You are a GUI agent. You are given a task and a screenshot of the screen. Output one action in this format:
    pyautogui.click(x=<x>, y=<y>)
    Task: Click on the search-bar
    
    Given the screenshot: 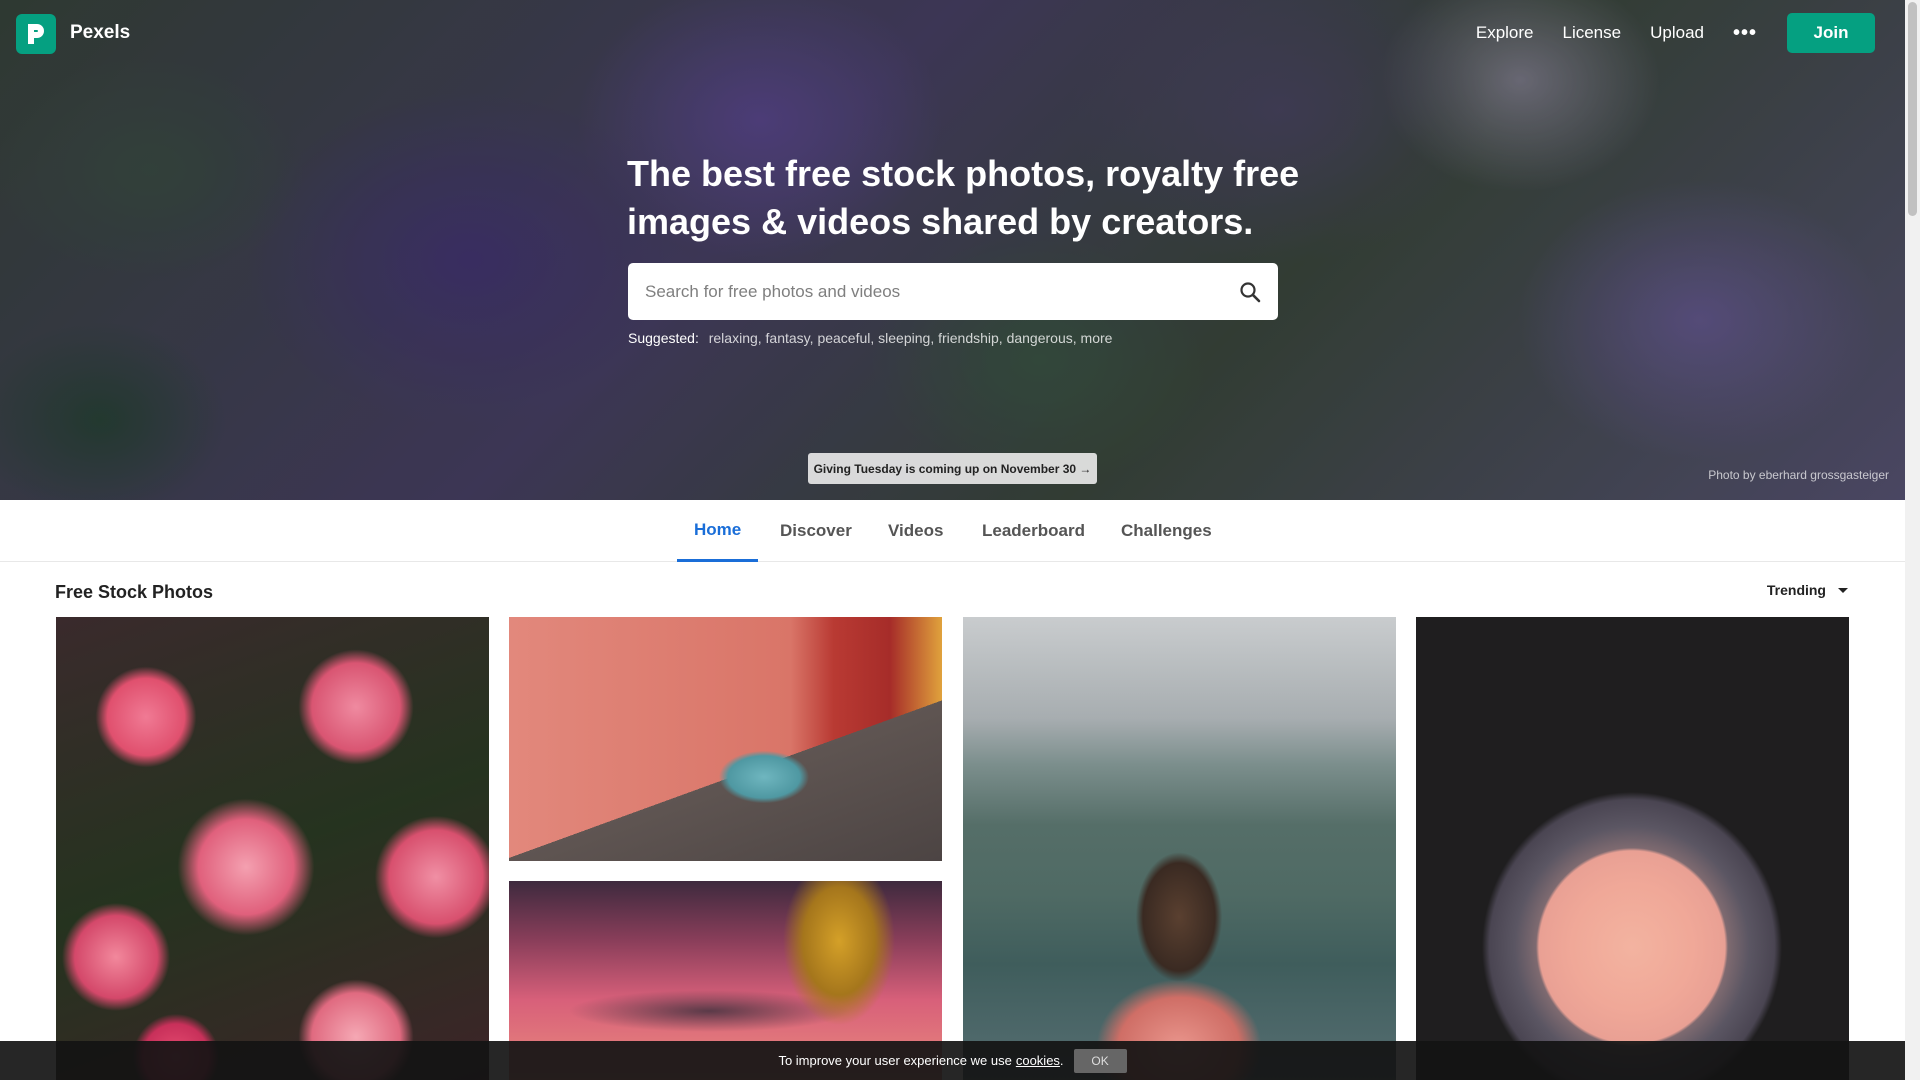 What is the action you would take?
    pyautogui.click(x=953, y=291)
    